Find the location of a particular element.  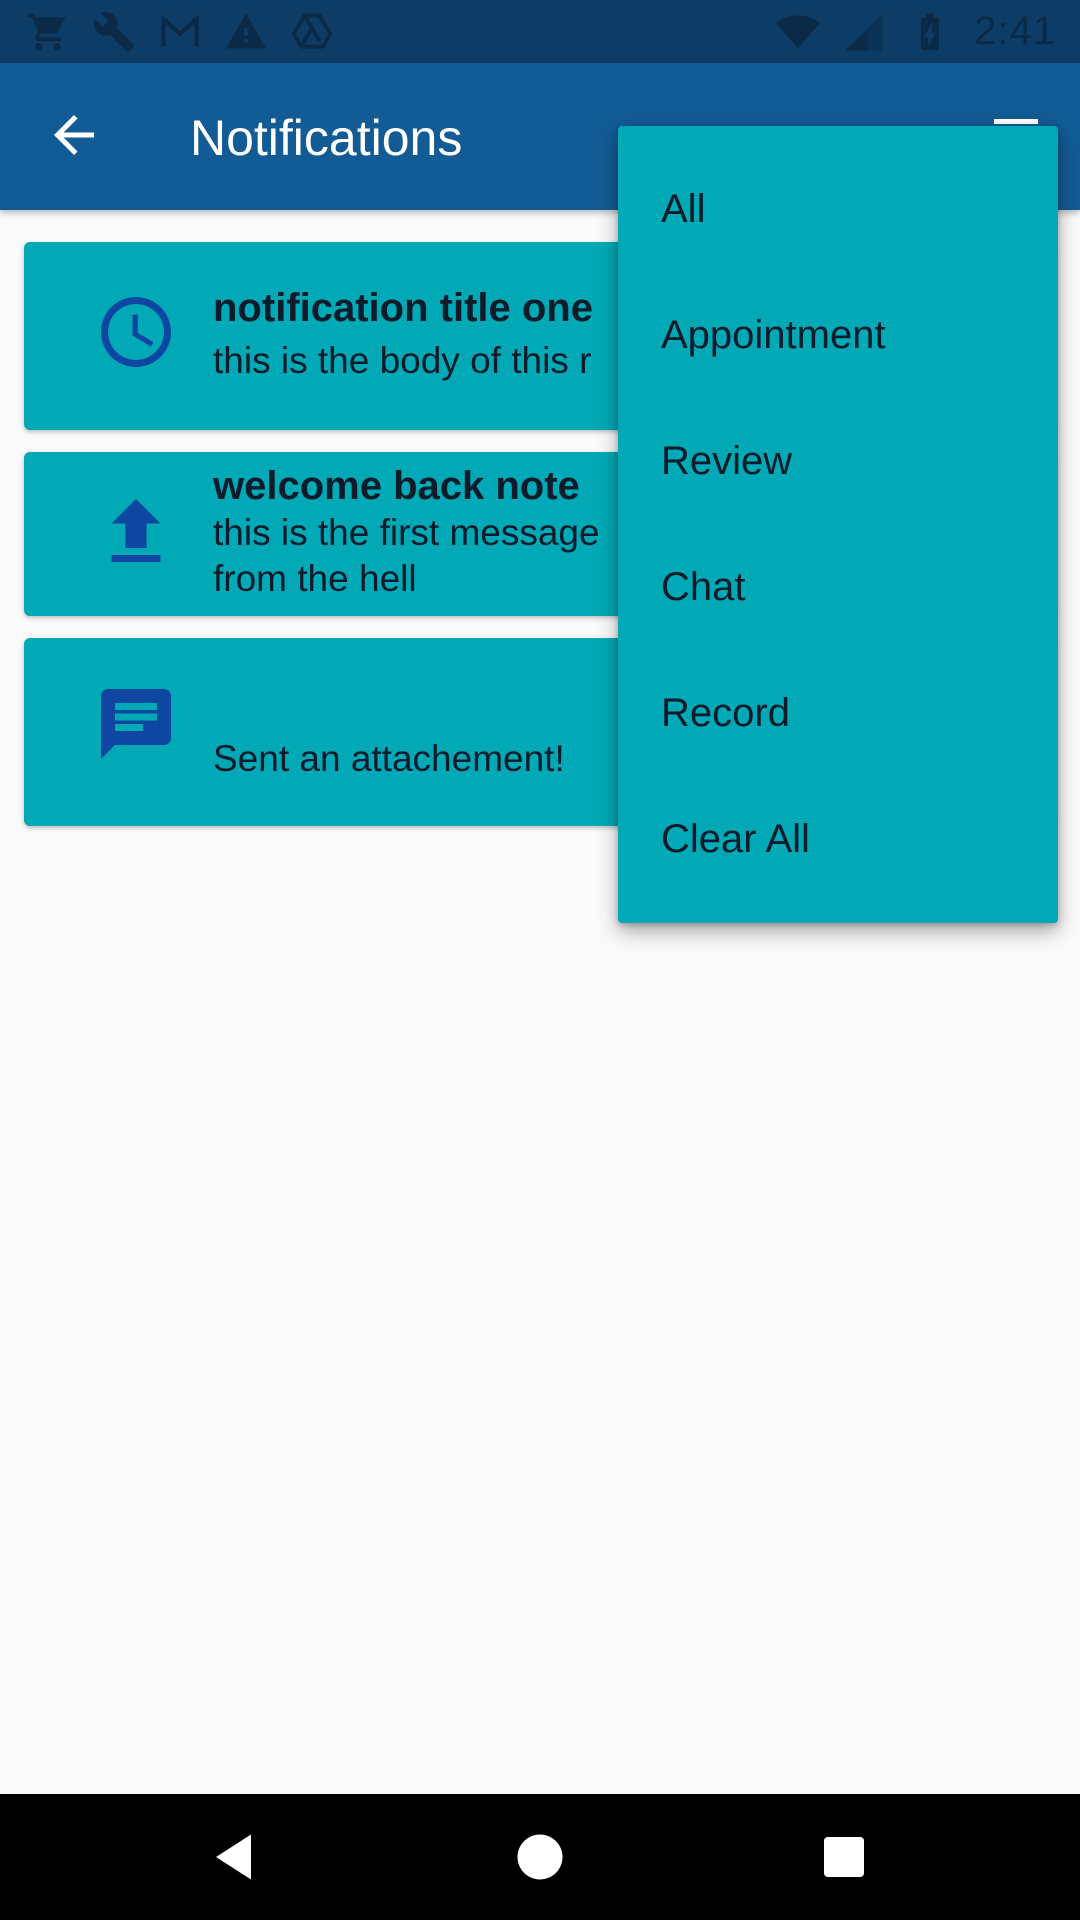

signal-icon is located at coordinates (864, 32).